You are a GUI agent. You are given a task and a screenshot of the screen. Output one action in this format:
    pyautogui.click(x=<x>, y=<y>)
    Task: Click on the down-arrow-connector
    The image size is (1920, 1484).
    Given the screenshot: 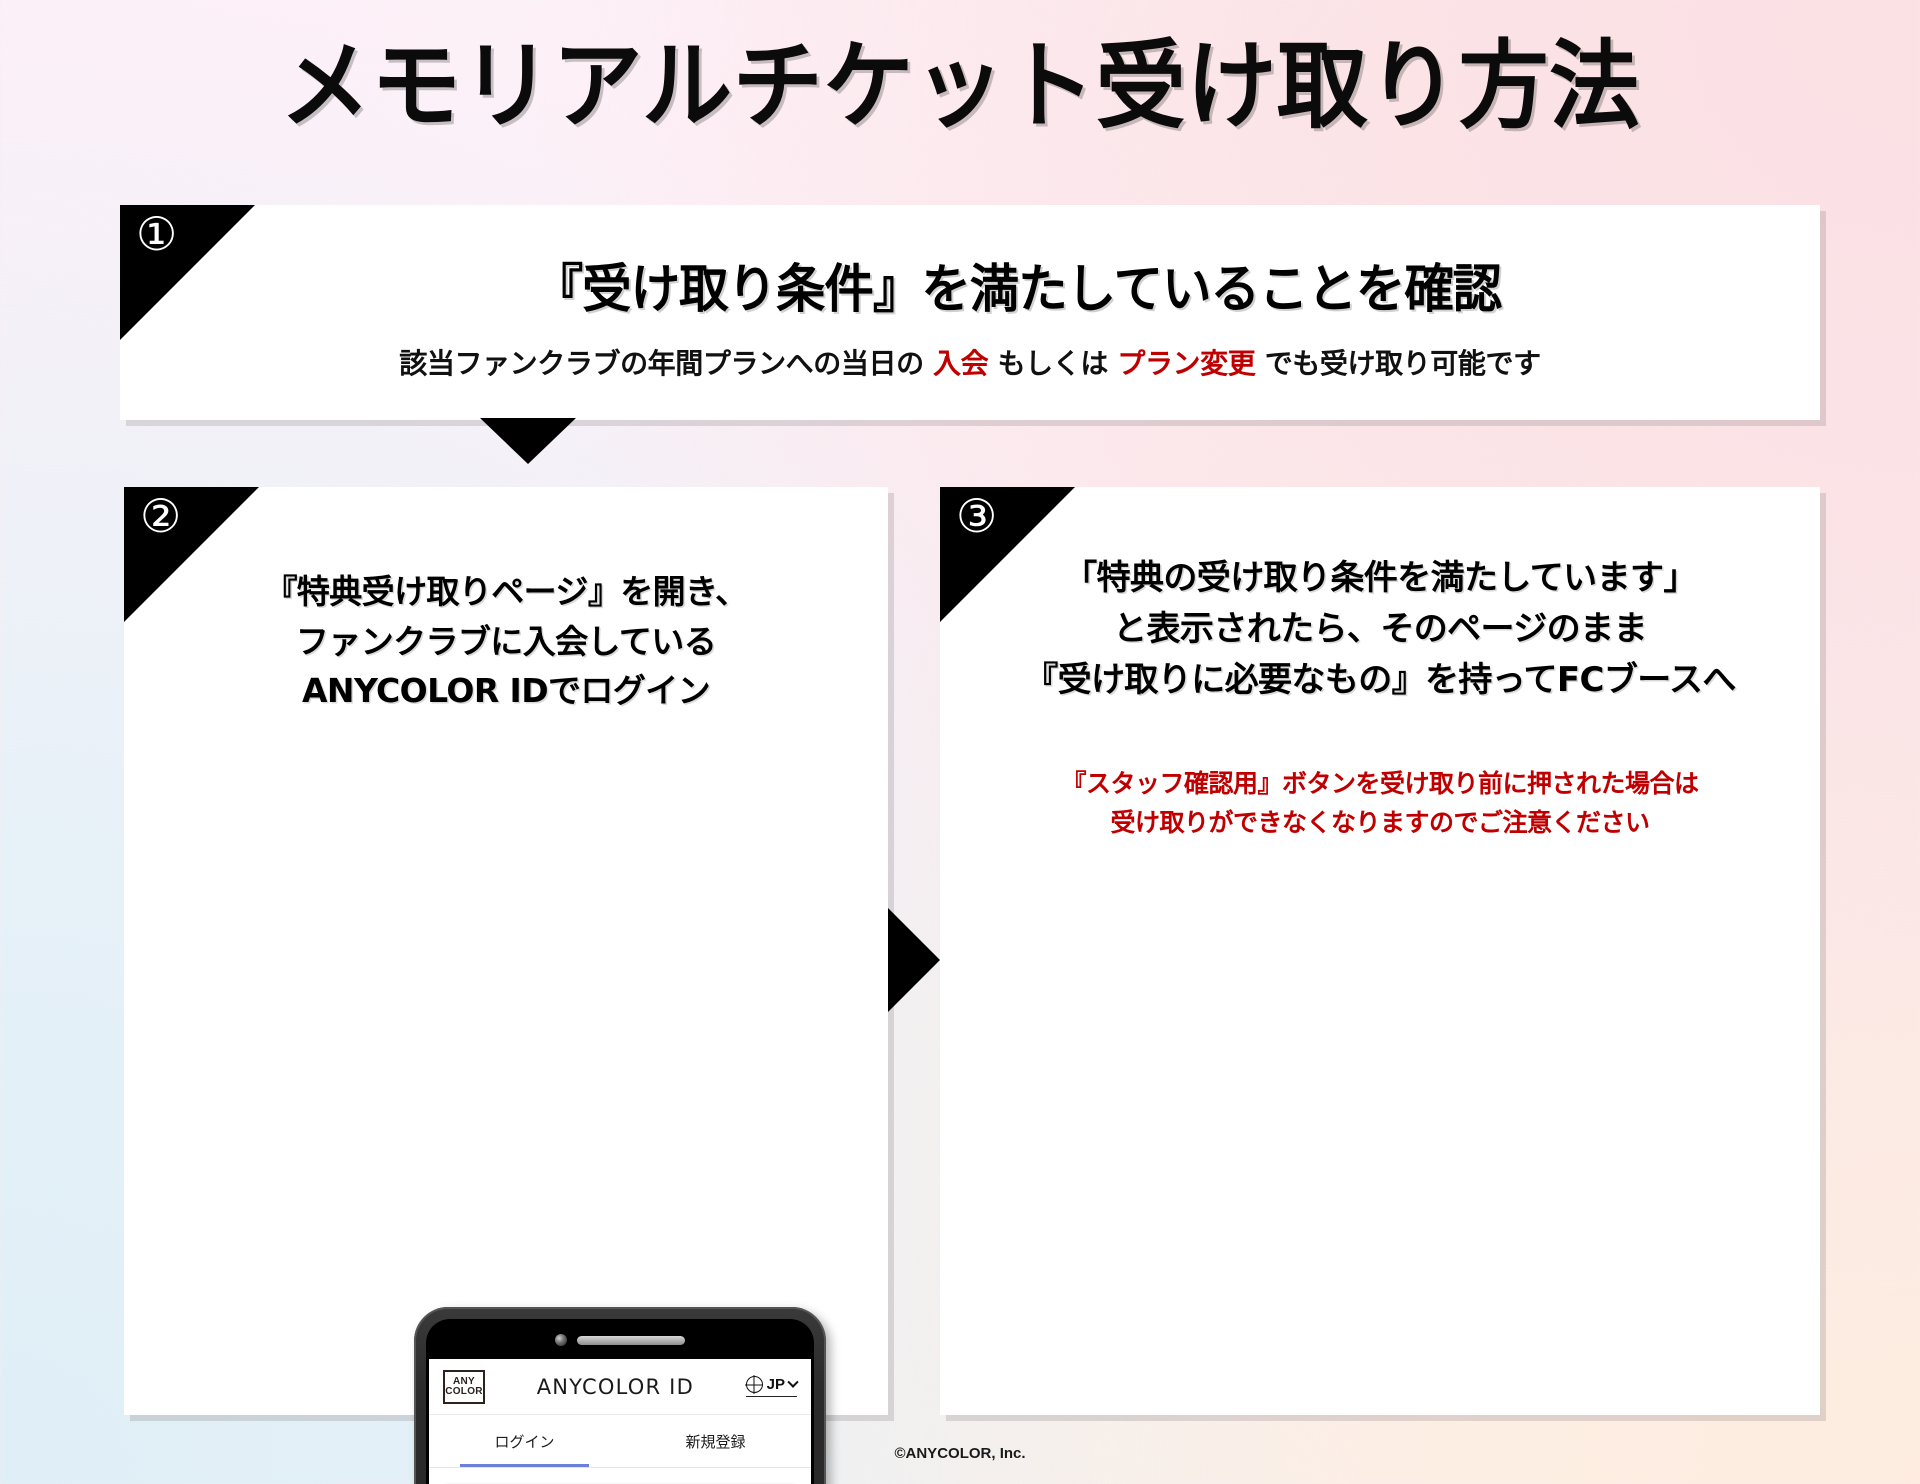 What is the action you would take?
    pyautogui.click(x=528, y=441)
    